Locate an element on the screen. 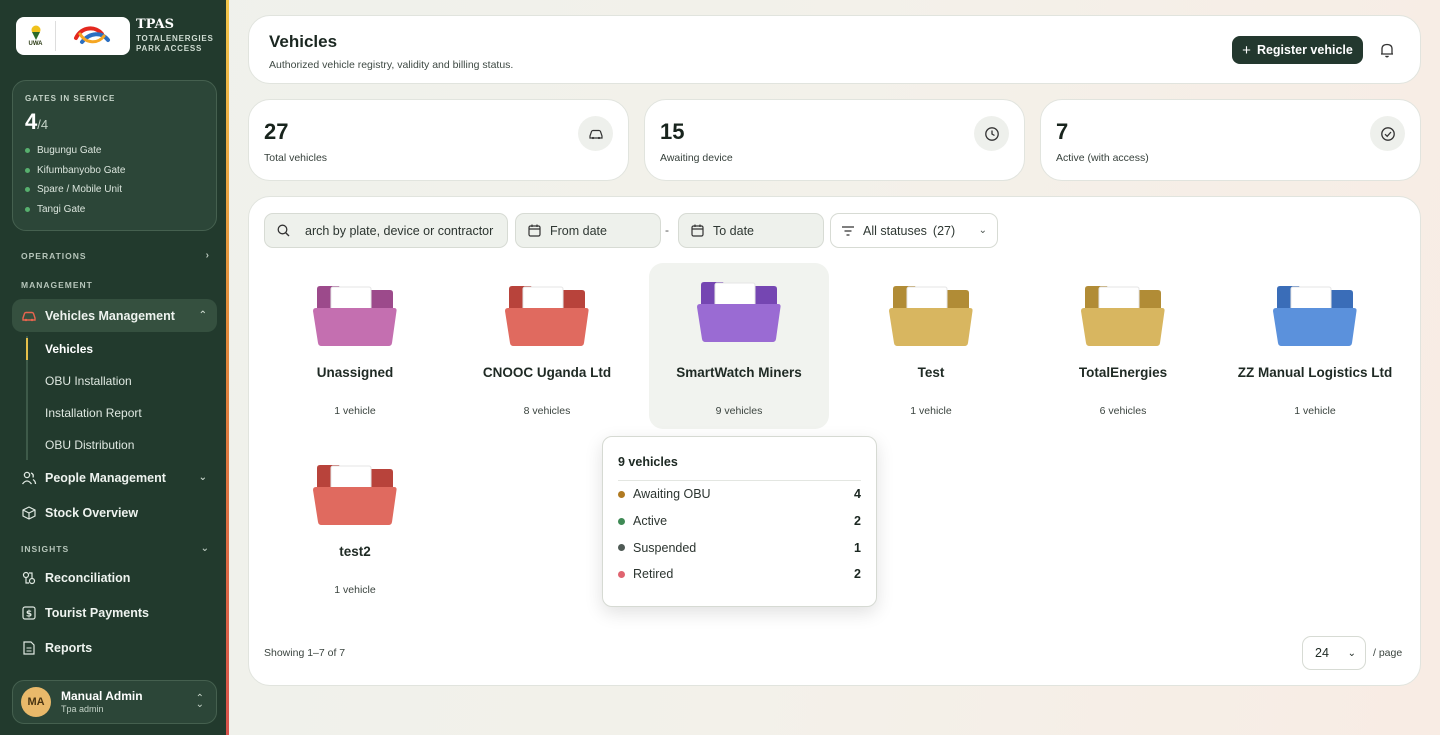  folder-count: 6 vehicles is located at coordinates (1123, 411).